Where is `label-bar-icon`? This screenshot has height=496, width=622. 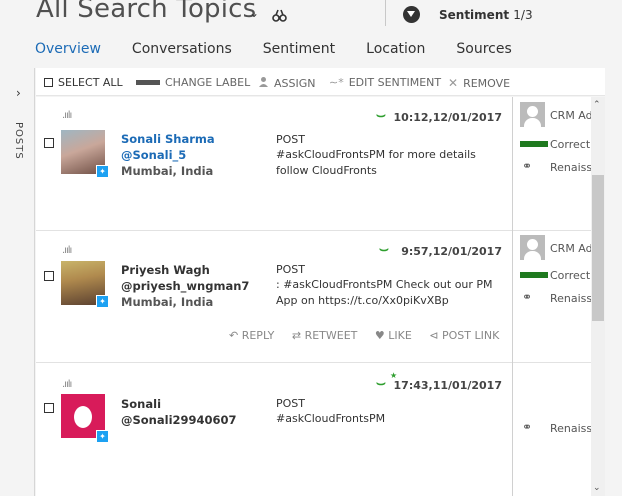
label-bar-icon is located at coordinates (148, 82).